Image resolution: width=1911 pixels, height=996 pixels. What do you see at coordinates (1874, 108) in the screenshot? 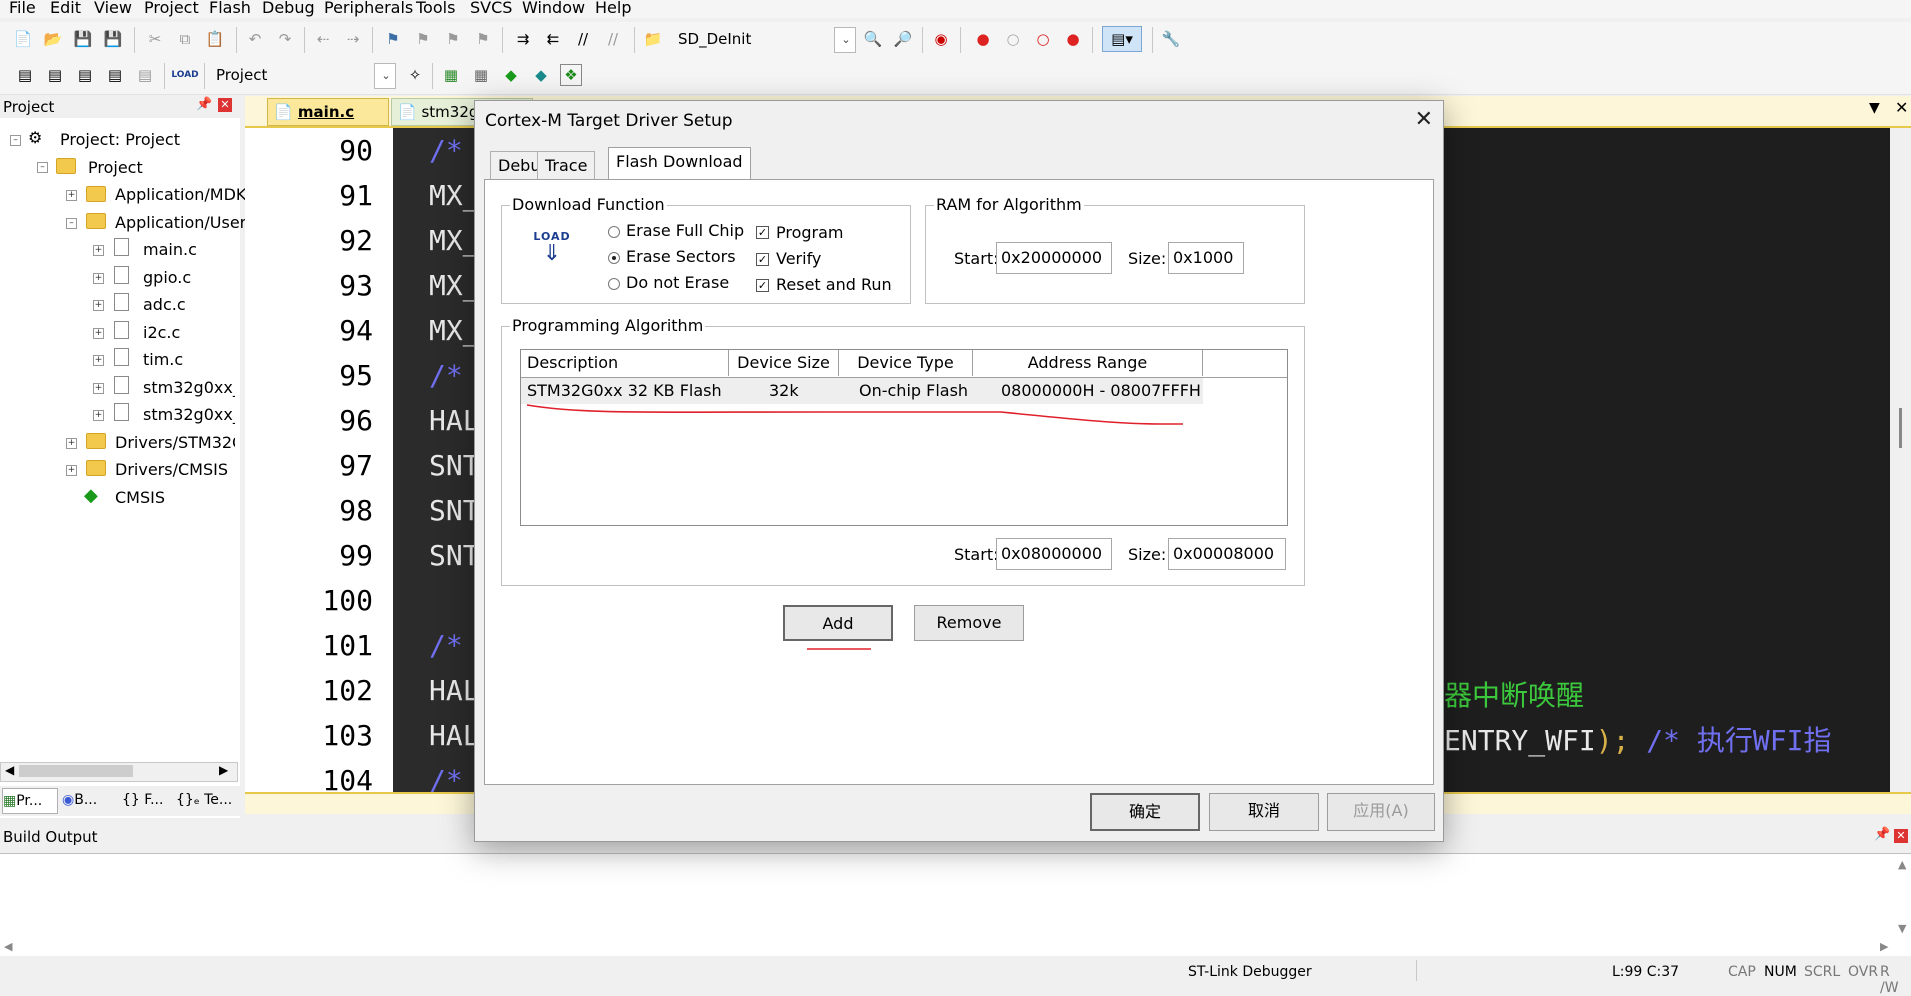
I see `chevron-down-icon: ▼` at bounding box center [1874, 108].